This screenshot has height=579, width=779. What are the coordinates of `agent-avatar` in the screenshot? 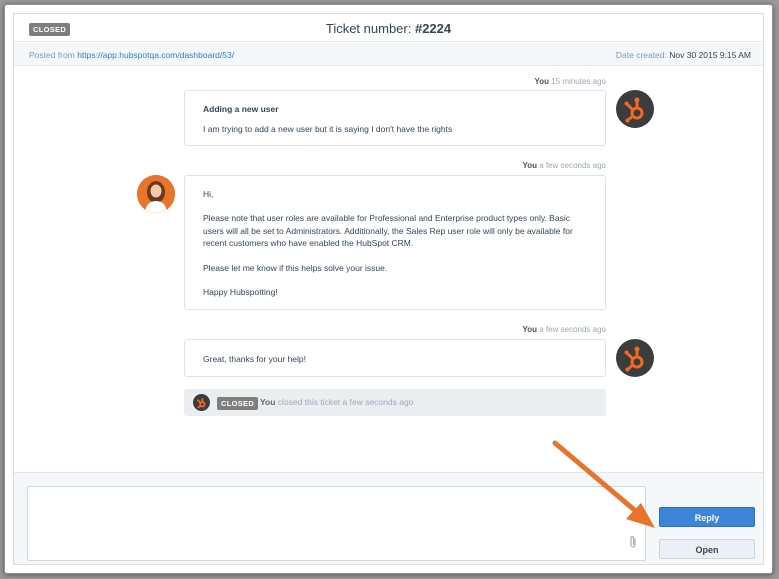 It's located at (156, 194).